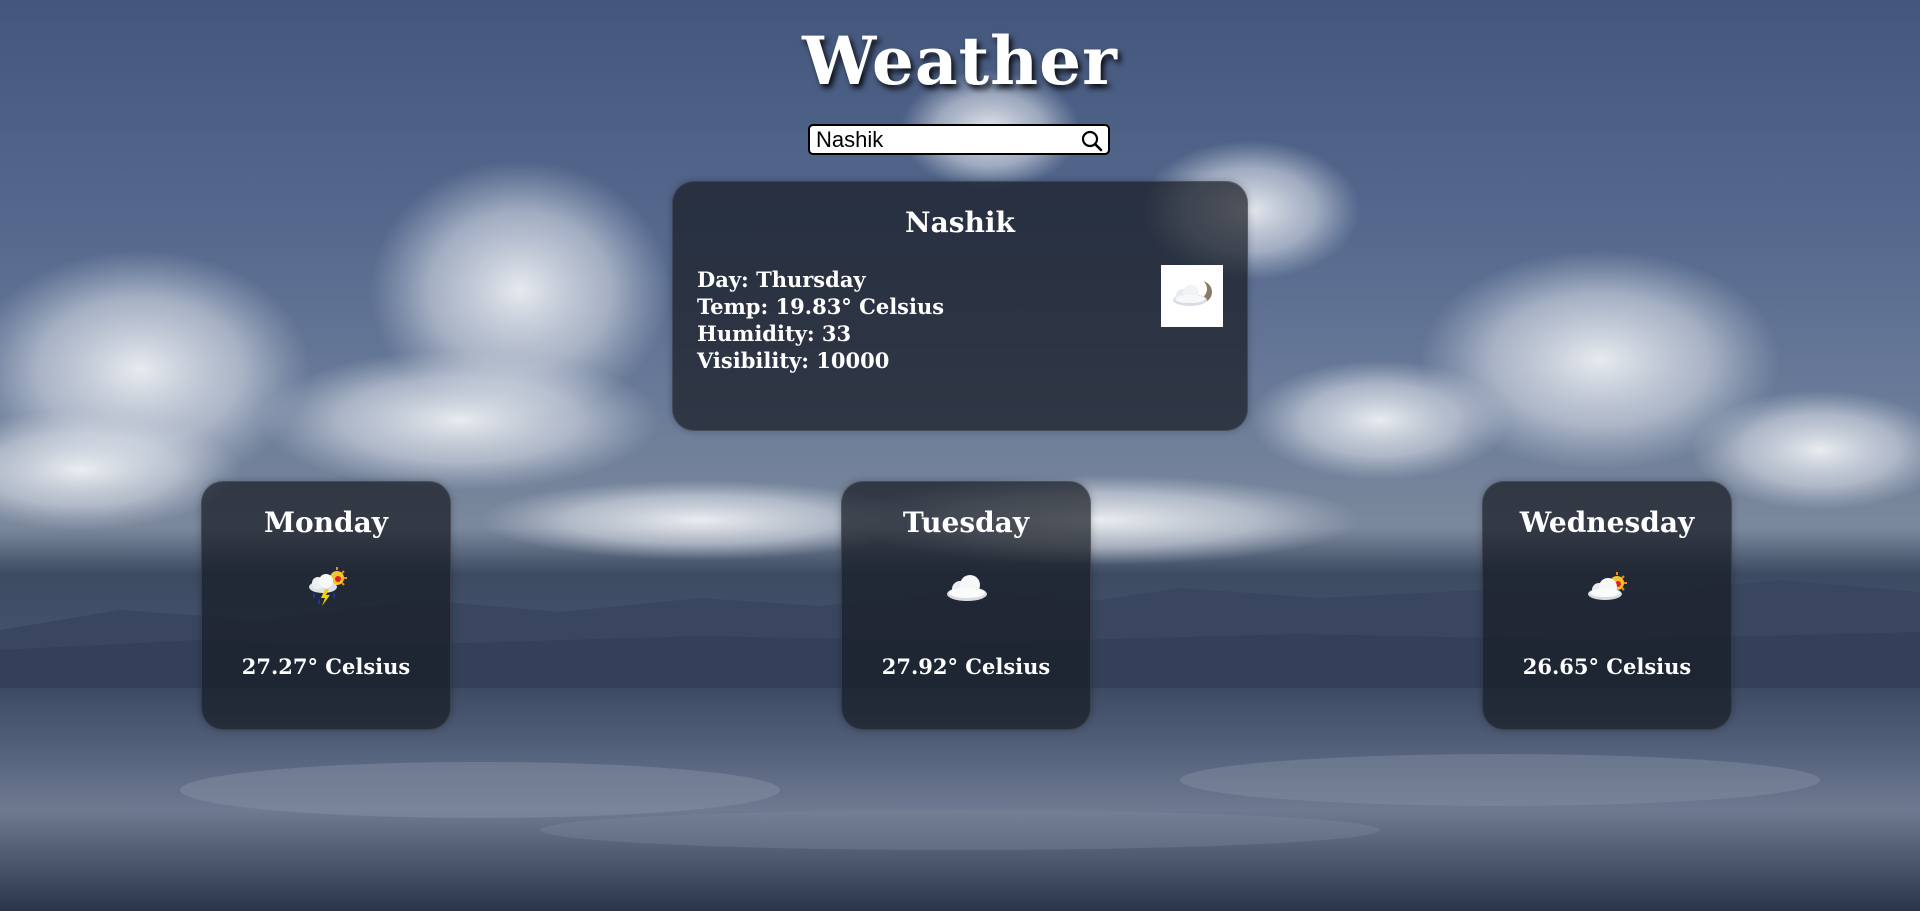 The width and height of the screenshot is (1920, 911). Describe the element at coordinates (326, 522) in the screenshot. I see `forecast-day: Monday` at that location.